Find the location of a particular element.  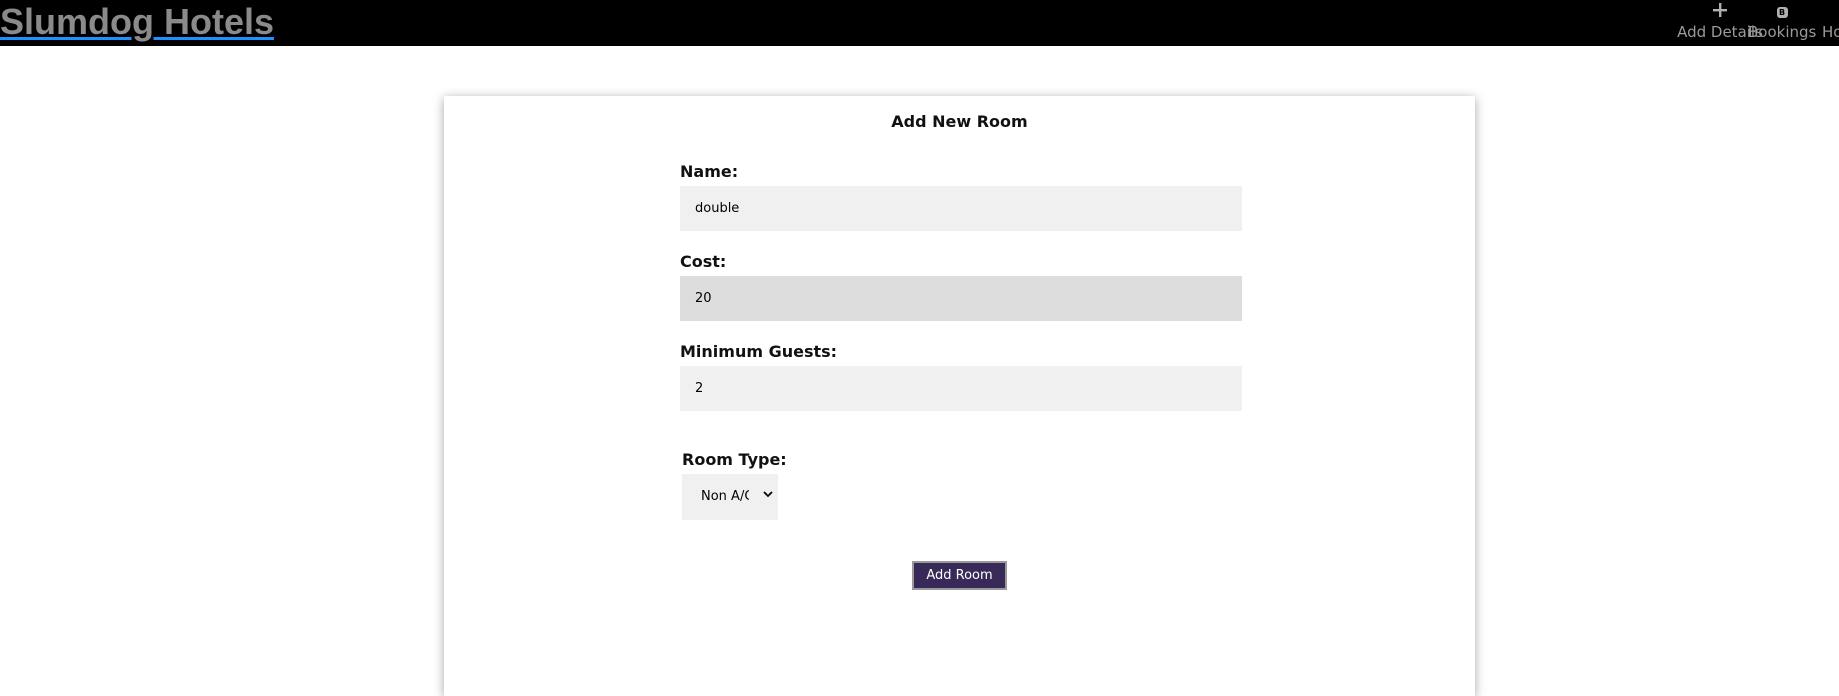

minimum-guests-label: Minimum Guests: is located at coordinates (759, 351).